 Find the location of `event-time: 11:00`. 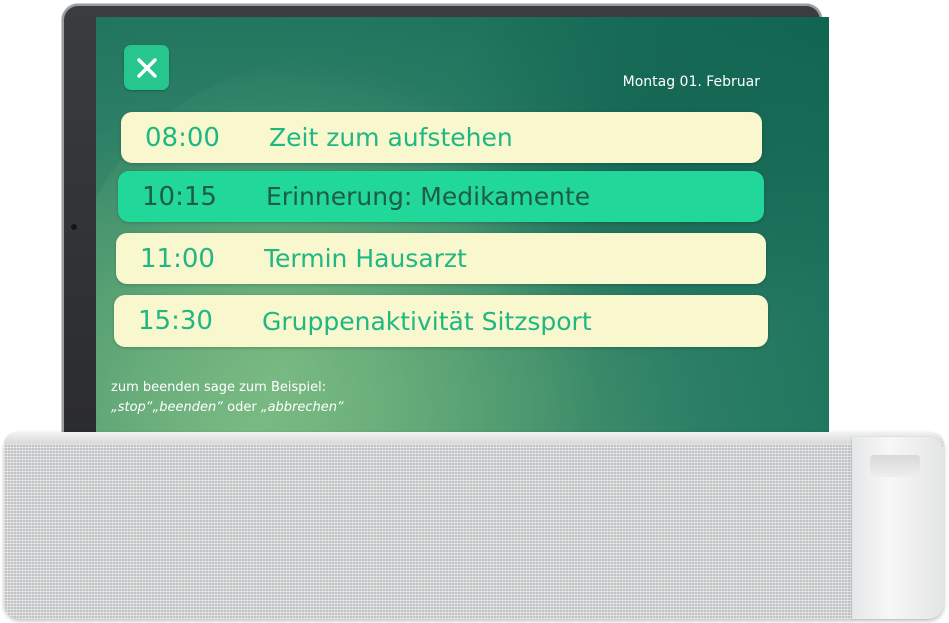

event-time: 11:00 is located at coordinates (177, 258).